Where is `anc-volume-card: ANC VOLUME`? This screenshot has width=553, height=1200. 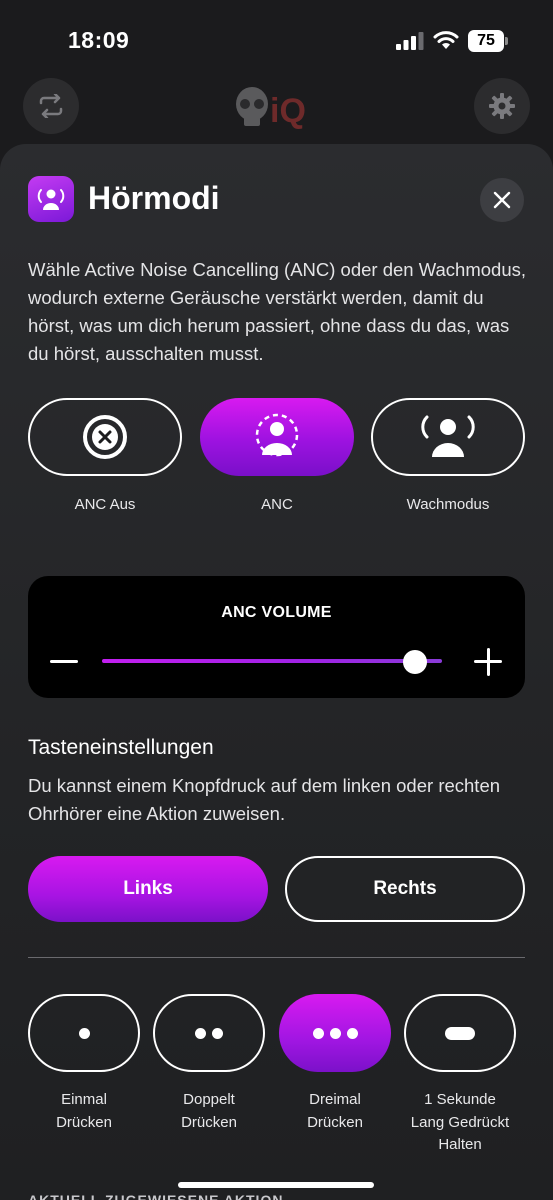 anc-volume-card: ANC VOLUME is located at coordinates (276, 637).